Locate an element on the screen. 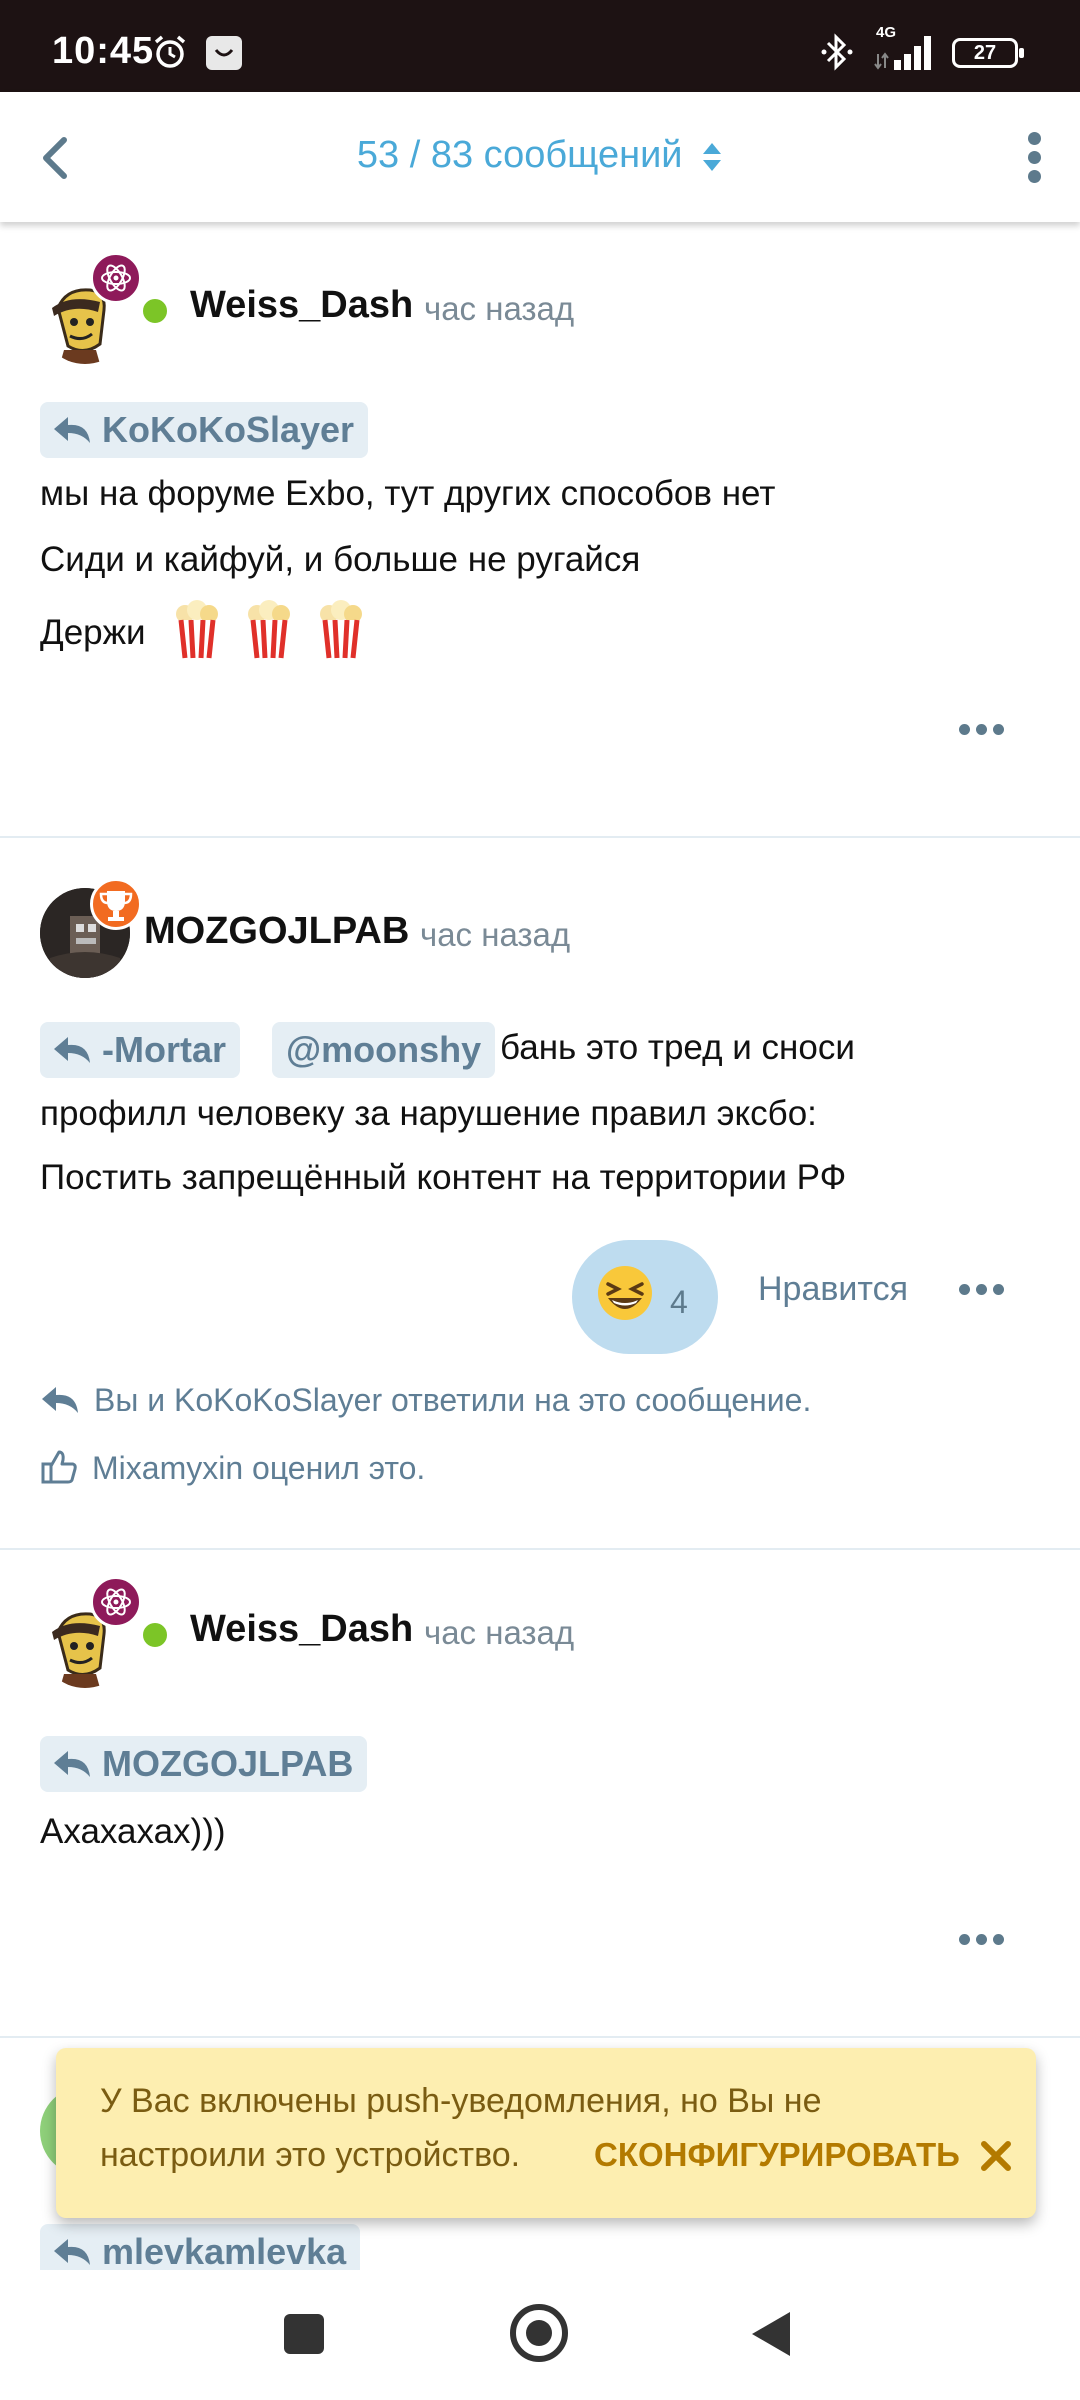 The height and width of the screenshot is (2400, 1080). close-icon is located at coordinates (996, 2156).